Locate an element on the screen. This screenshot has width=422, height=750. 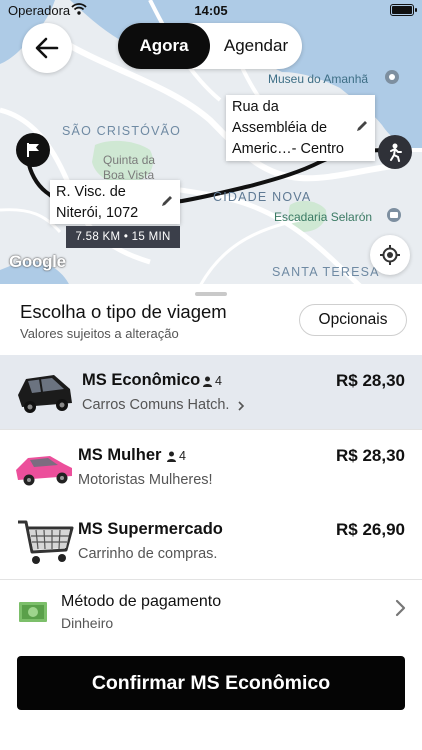
map-label-sao-cristovao: SÃO CRISTÓVÃO is located at coordinates (122, 131).